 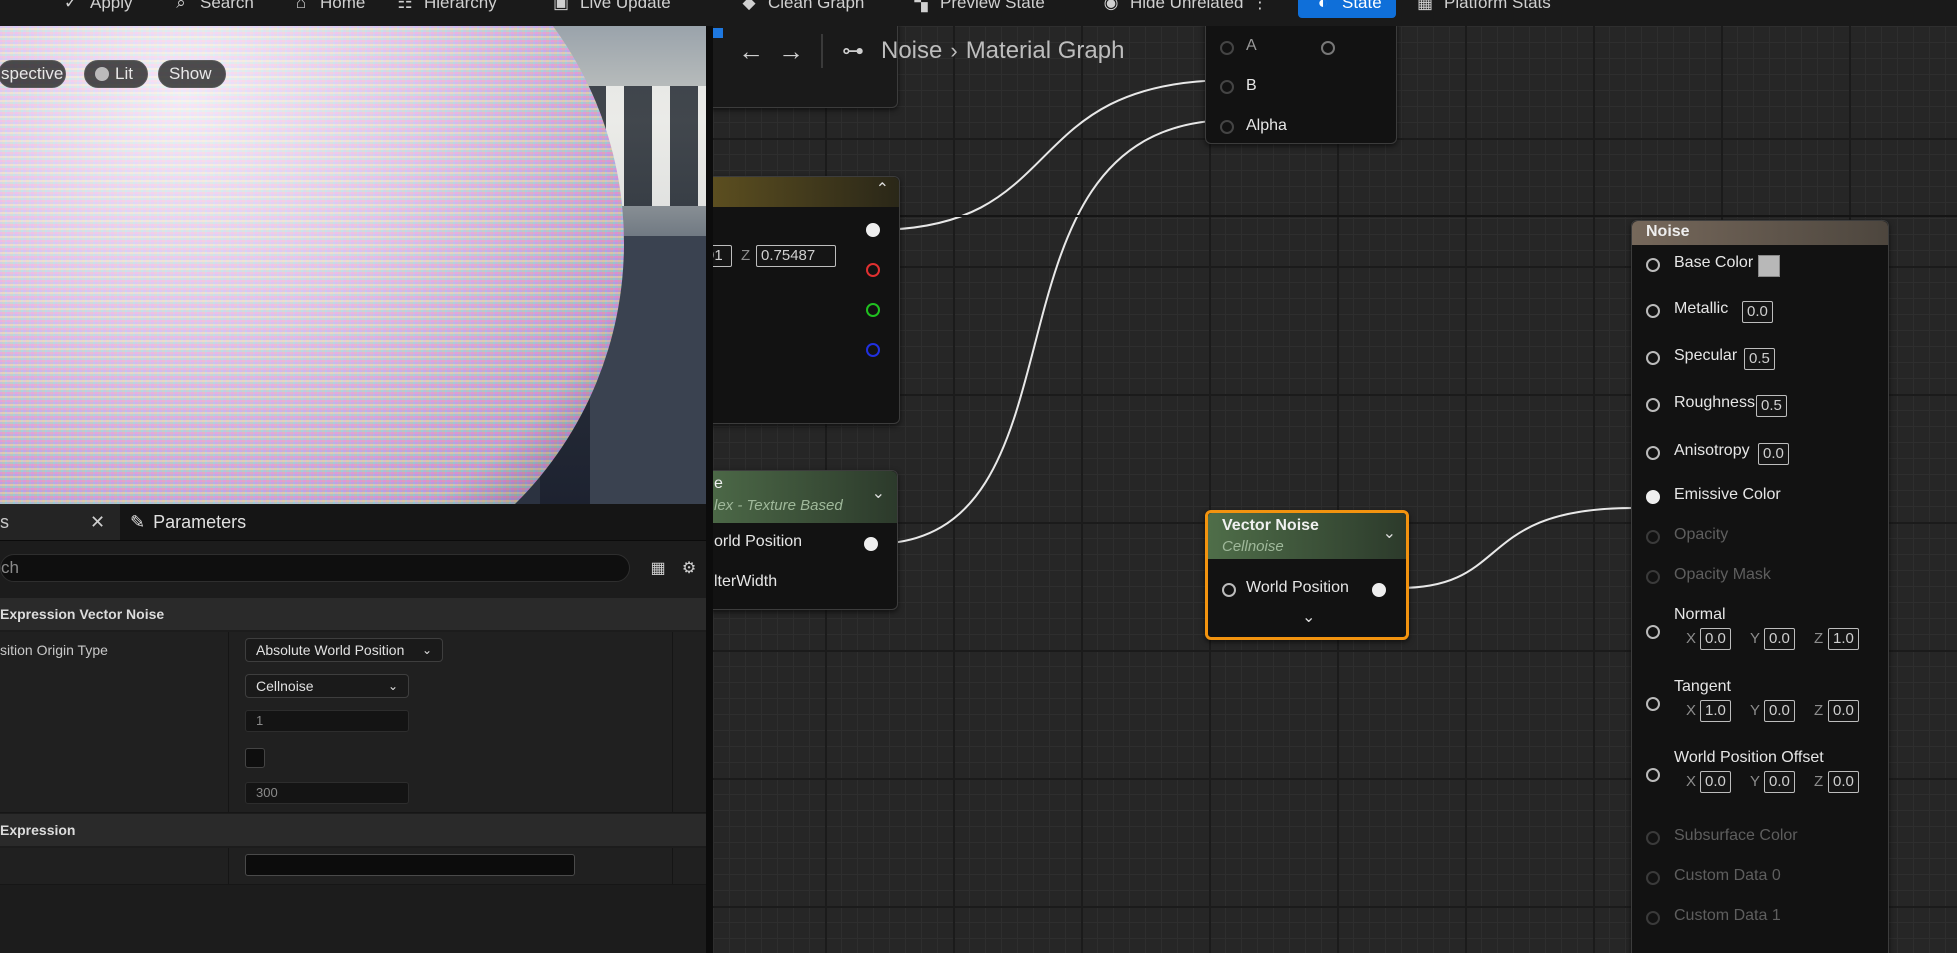 What do you see at coordinates (445, 9) in the screenshot?
I see `hierarchy-button: ⚏ Hierarchy` at bounding box center [445, 9].